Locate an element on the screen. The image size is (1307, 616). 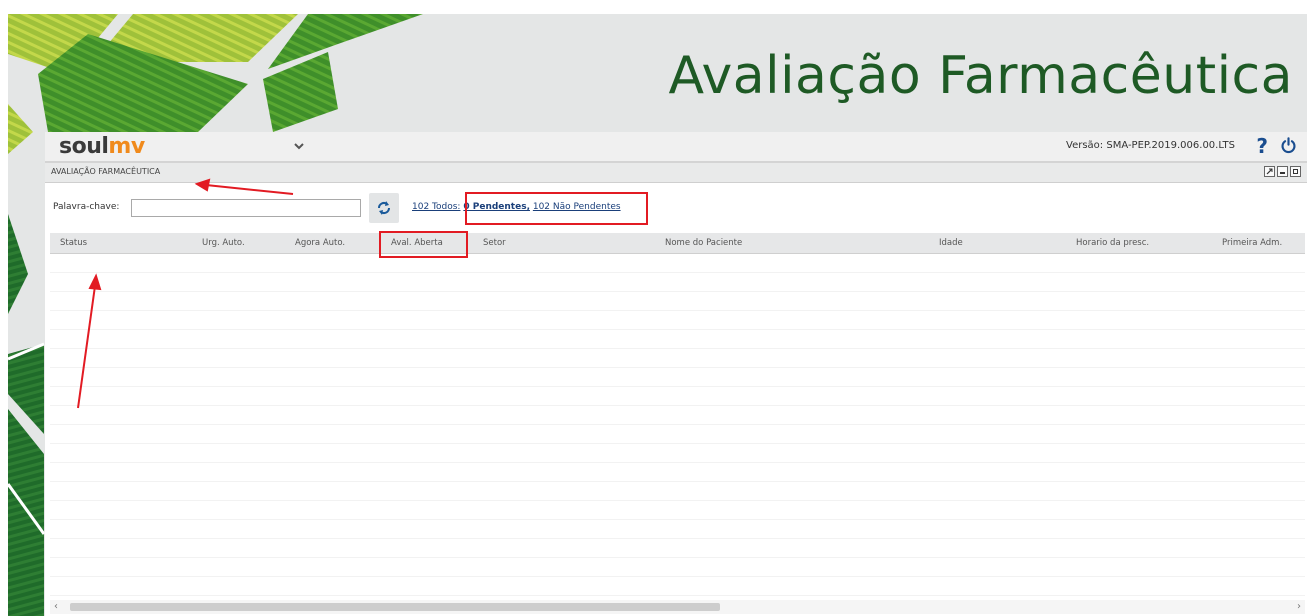
keyword-label: Palavra-chave: is located at coordinates (86, 207).